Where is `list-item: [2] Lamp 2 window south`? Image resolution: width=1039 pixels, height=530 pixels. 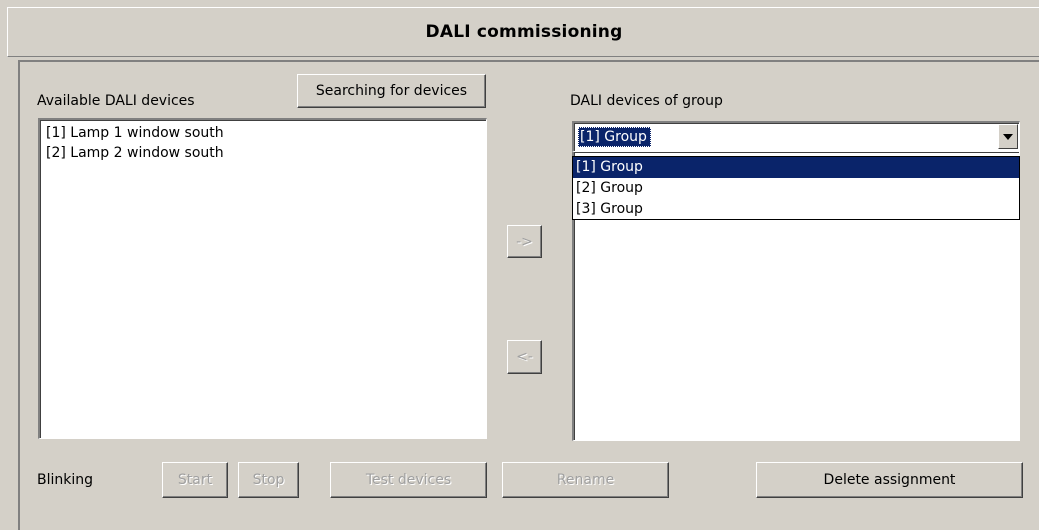
list-item: [2] Lamp 2 window south is located at coordinates (263, 153).